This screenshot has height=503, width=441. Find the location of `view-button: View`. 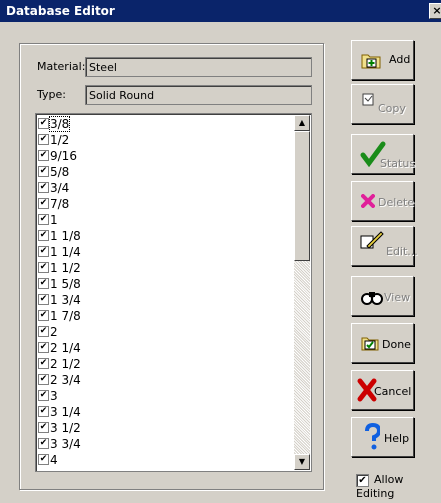

view-button: View is located at coordinates (382, 296).